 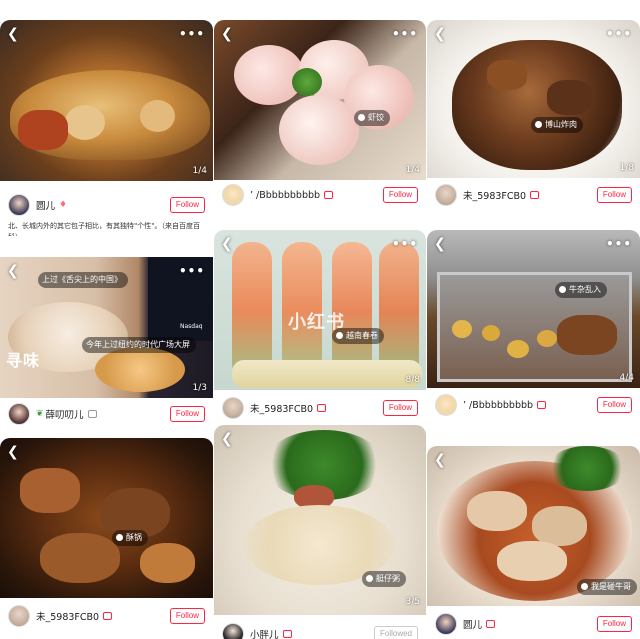 What do you see at coordinates (106, 205) in the screenshot?
I see `author-row: 圆儿 ♦ Follow` at bounding box center [106, 205].